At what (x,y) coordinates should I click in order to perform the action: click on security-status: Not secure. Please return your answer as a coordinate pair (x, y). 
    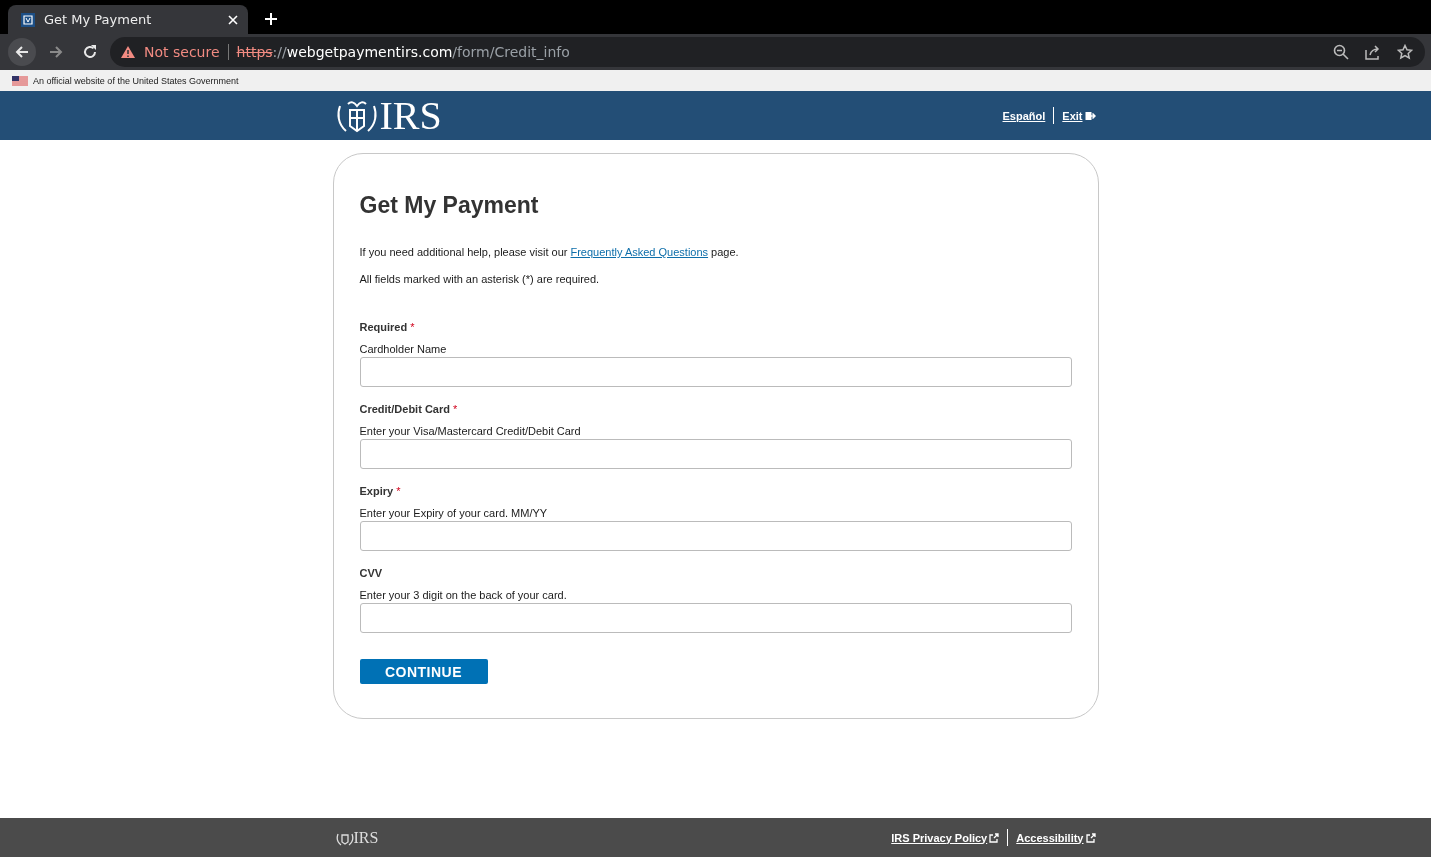
    Looking at the image, I should click on (182, 52).